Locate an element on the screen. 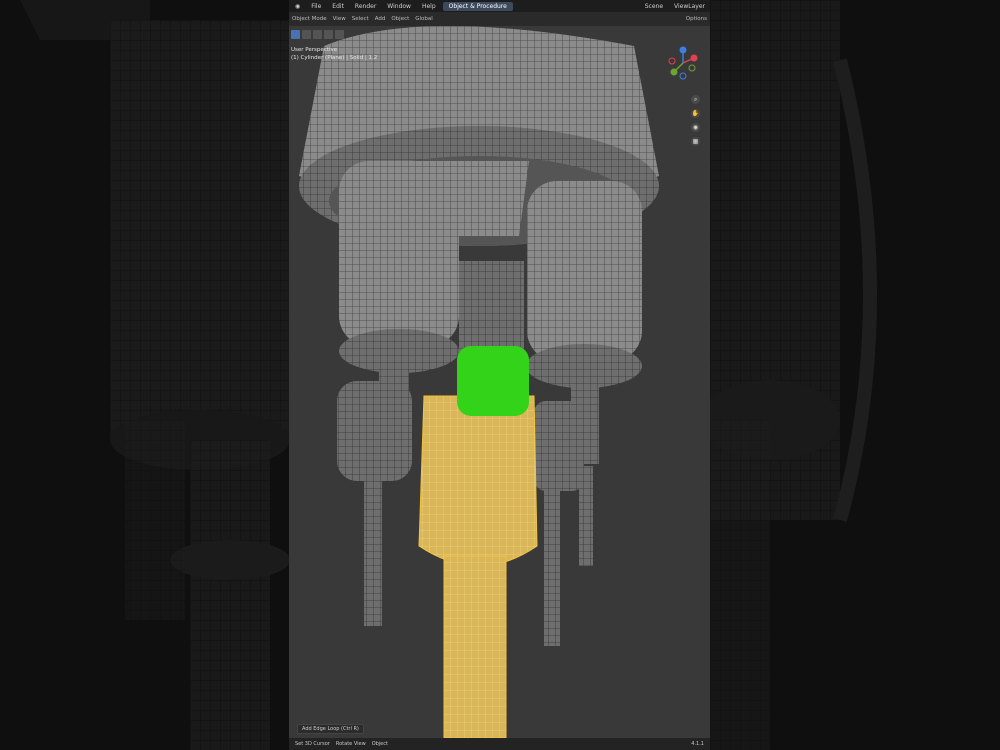 This screenshot has height=750, width=1000. scale-tool-icon is located at coordinates (328, 34).